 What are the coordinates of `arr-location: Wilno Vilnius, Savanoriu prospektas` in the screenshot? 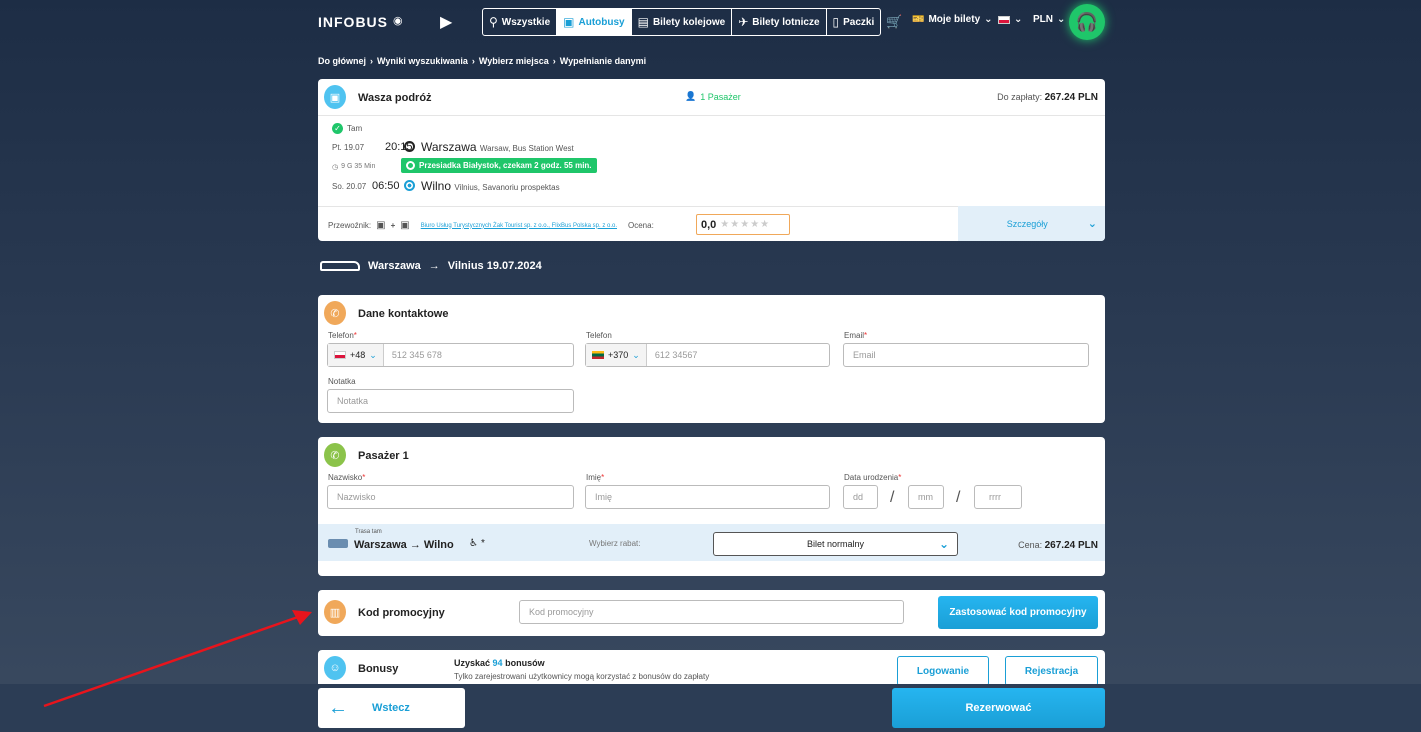 It's located at (490, 186).